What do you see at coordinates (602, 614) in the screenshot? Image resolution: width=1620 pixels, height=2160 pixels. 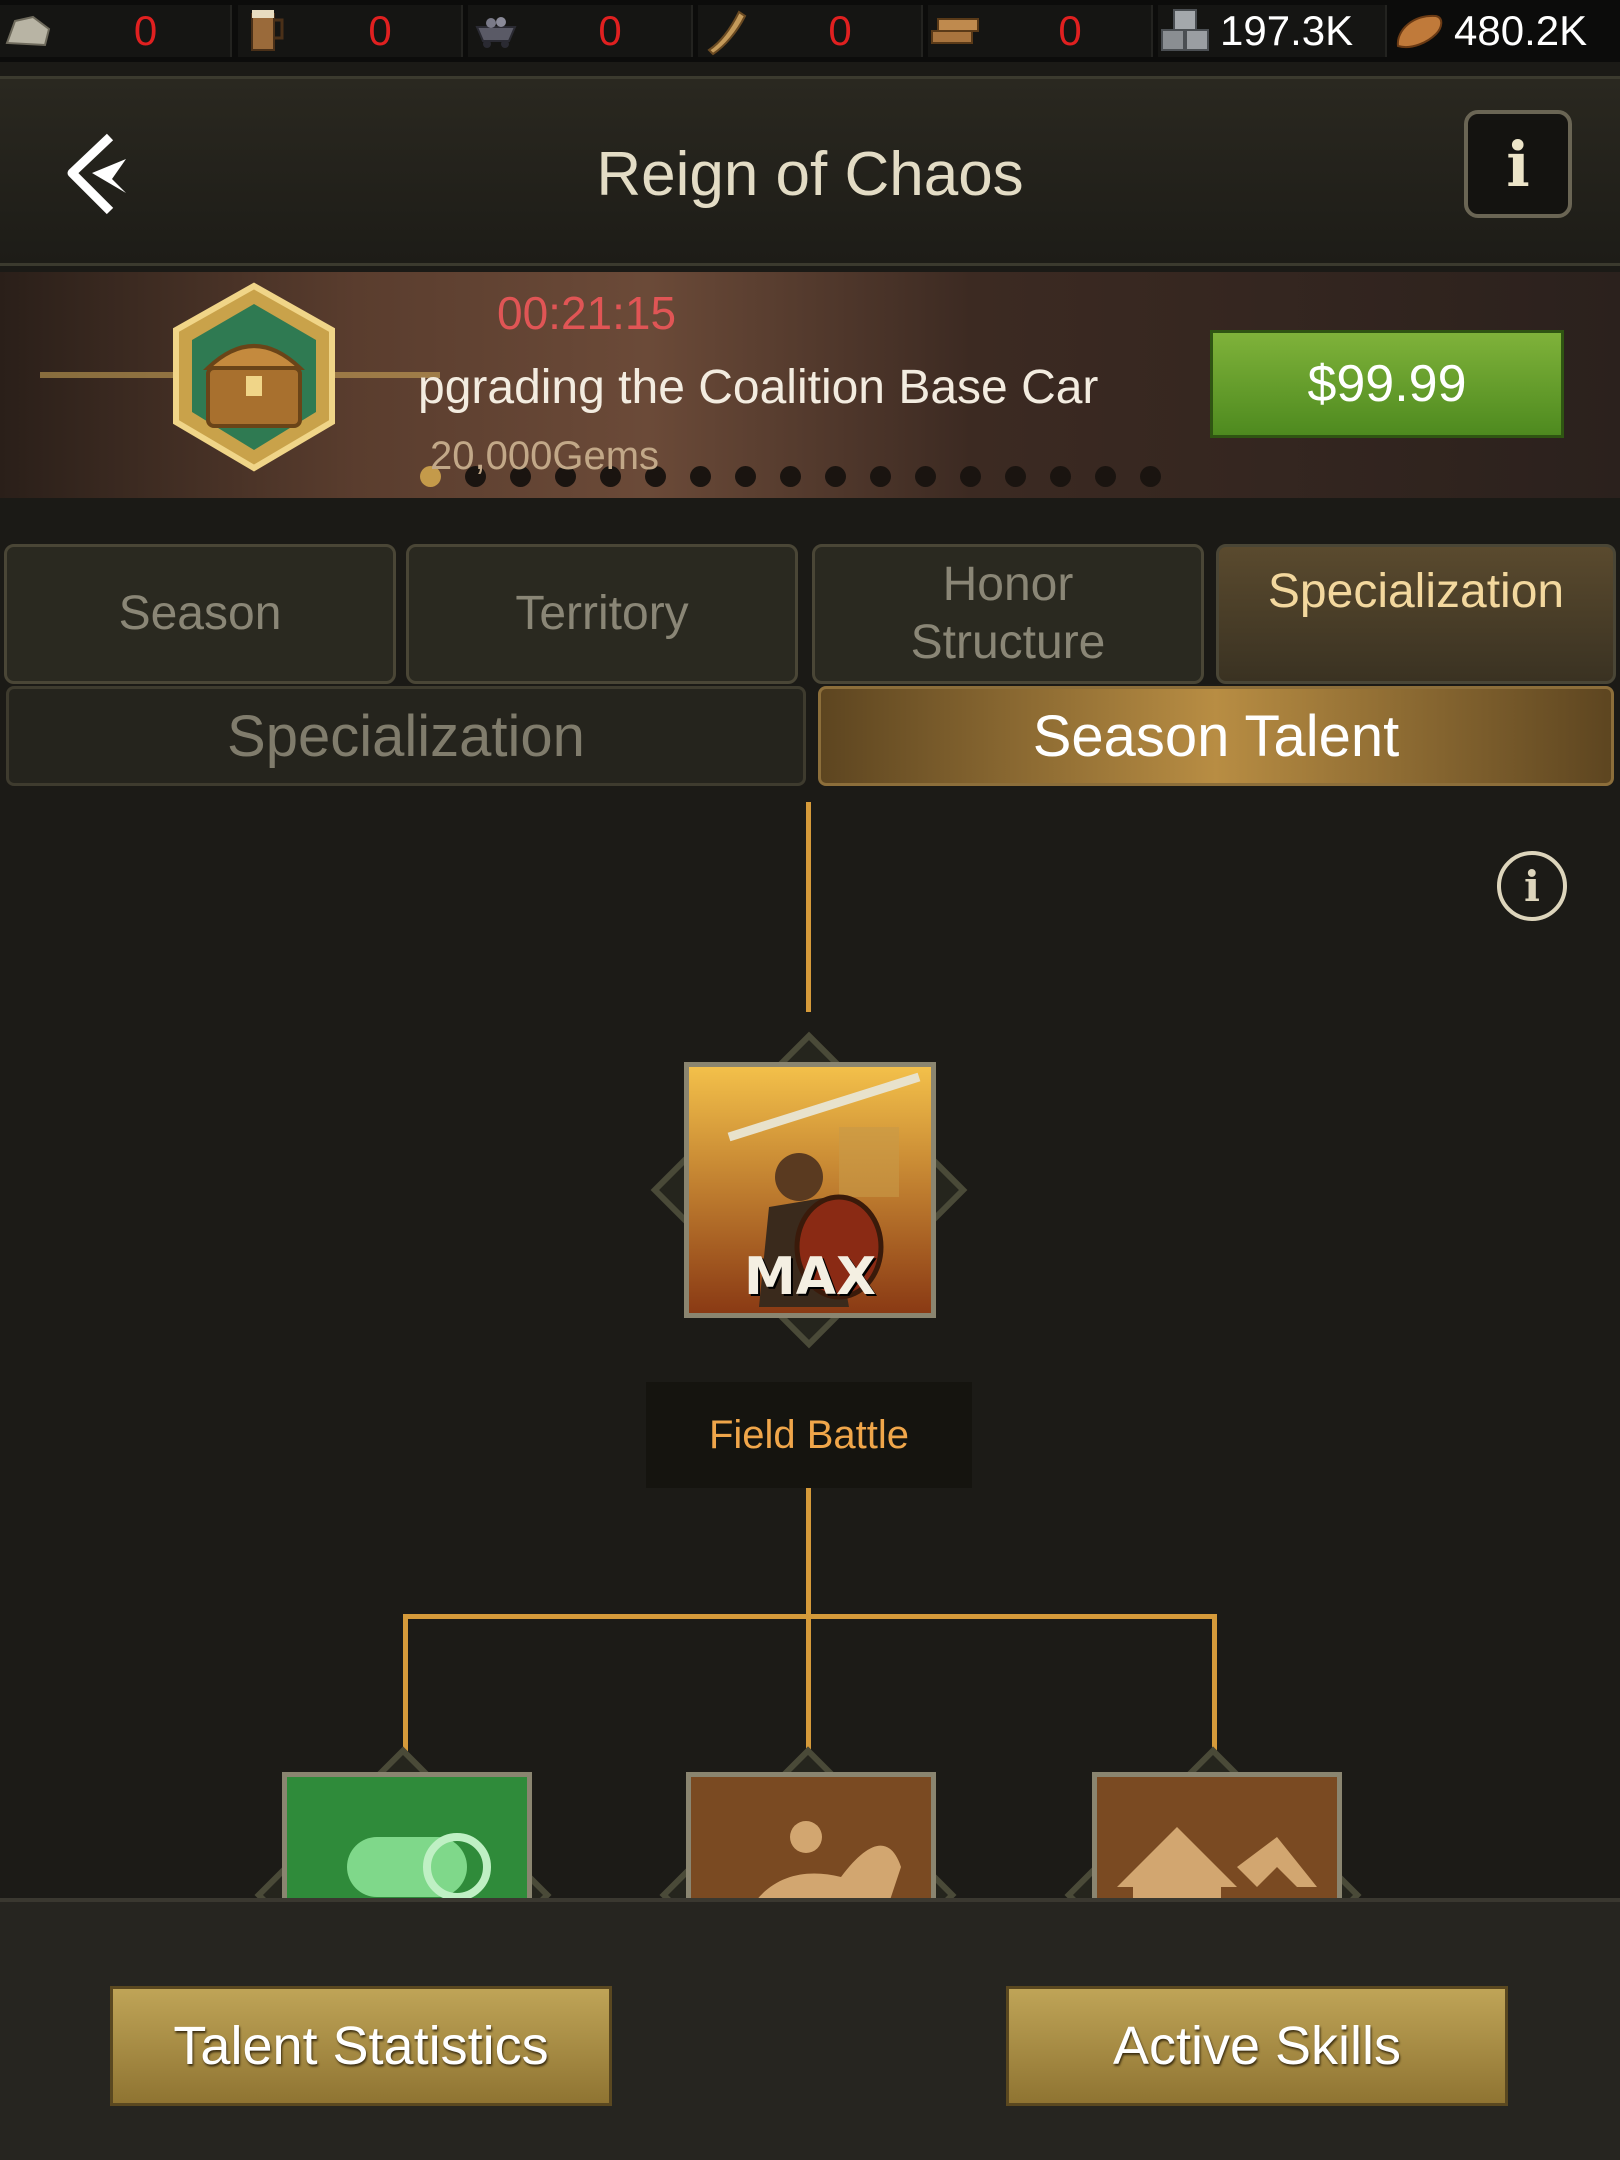 I see `tab-territory: Territory` at bounding box center [602, 614].